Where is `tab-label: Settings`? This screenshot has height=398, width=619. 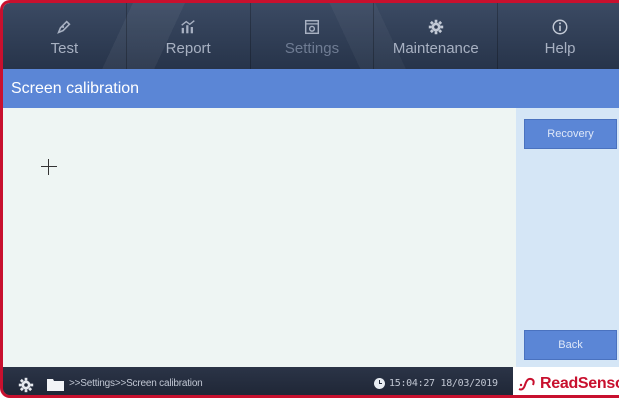
tab-label: Settings is located at coordinates (312, 48).